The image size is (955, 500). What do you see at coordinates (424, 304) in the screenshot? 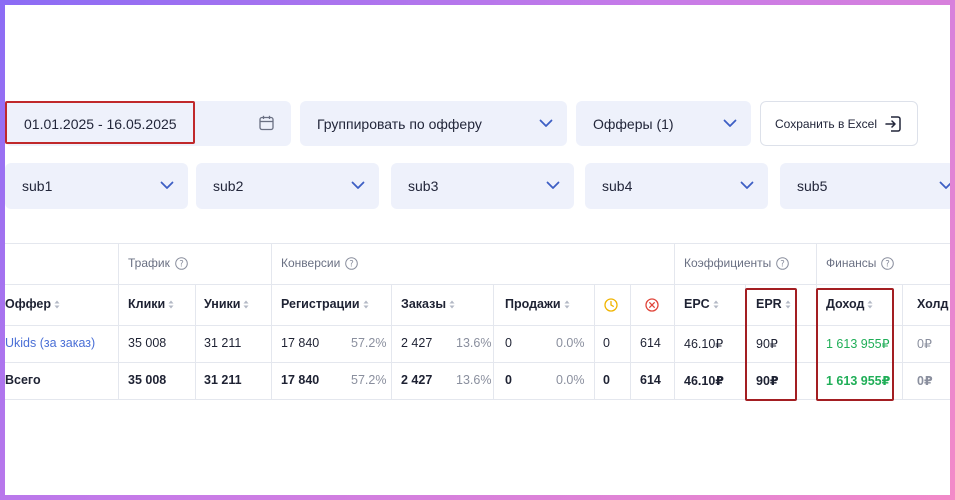
I see `column-header-orders-label: Заказы` at bounding box center [424, 304].